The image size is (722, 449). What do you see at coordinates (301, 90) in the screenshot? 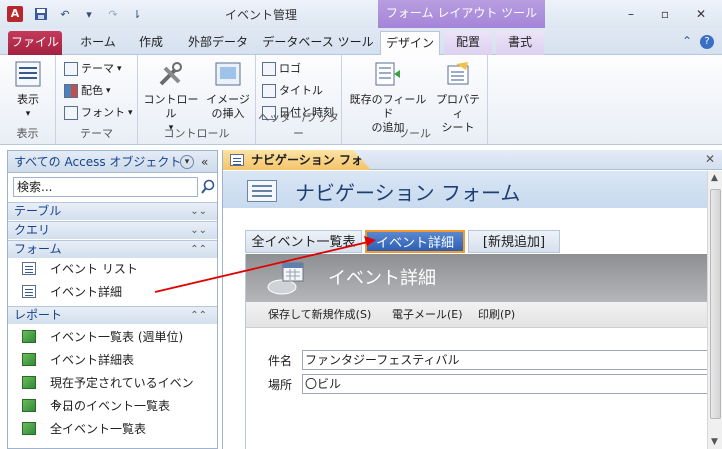
I see `title-button-label: タイトル` at bounding box center [301, 90].